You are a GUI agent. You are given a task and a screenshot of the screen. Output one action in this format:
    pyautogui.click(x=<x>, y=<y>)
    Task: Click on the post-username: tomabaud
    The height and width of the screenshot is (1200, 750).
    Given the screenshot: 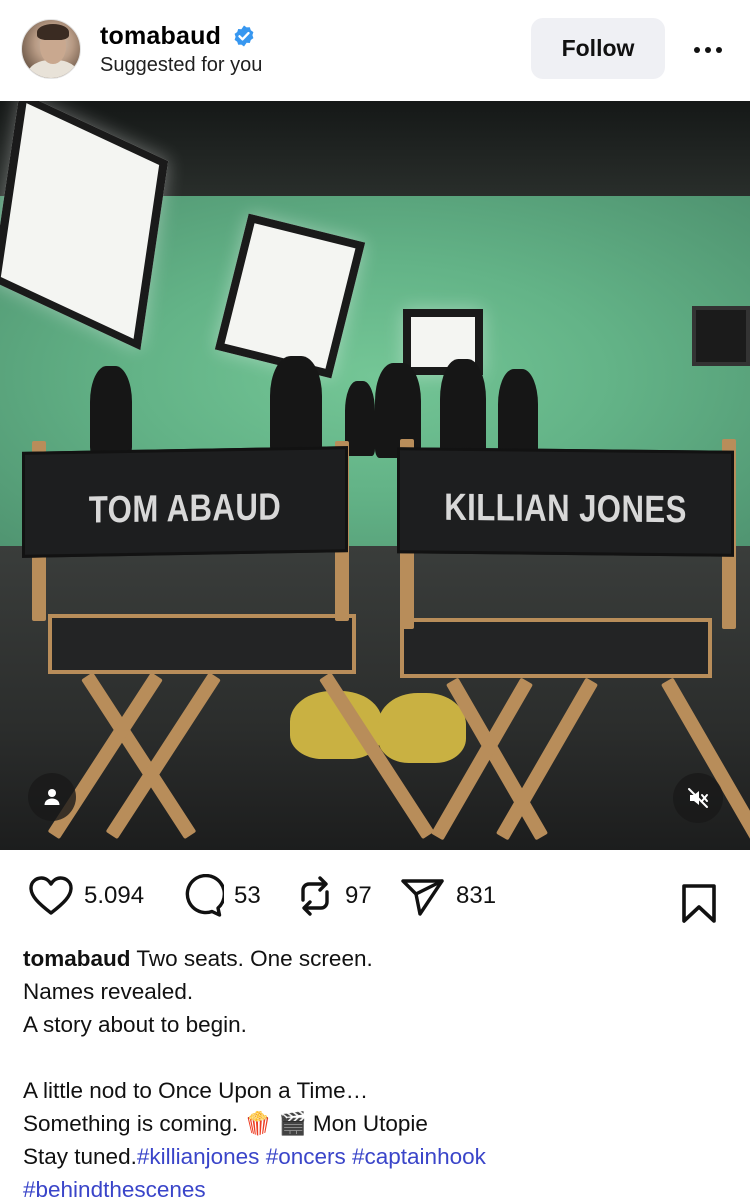 What is the action you would take?
    pyautogui.click(x=160, y=36)
    